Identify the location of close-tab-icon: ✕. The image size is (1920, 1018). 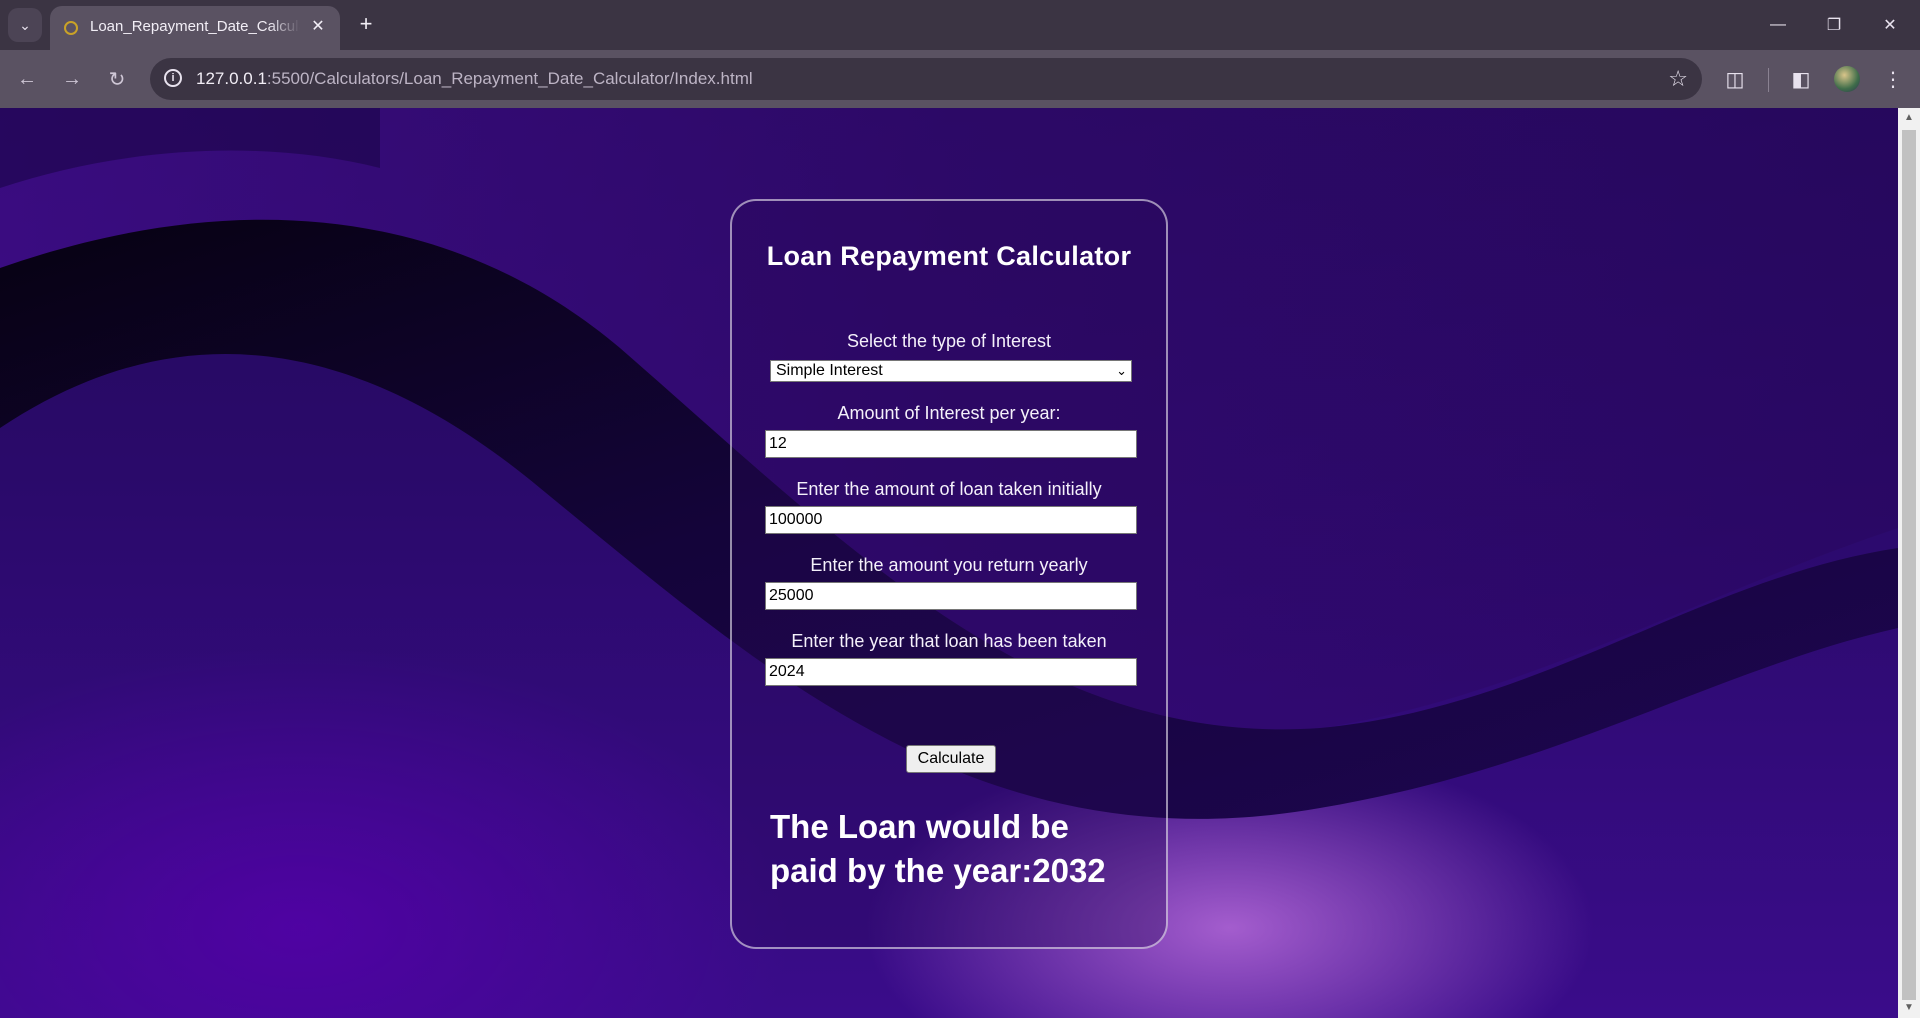
(318, 27).